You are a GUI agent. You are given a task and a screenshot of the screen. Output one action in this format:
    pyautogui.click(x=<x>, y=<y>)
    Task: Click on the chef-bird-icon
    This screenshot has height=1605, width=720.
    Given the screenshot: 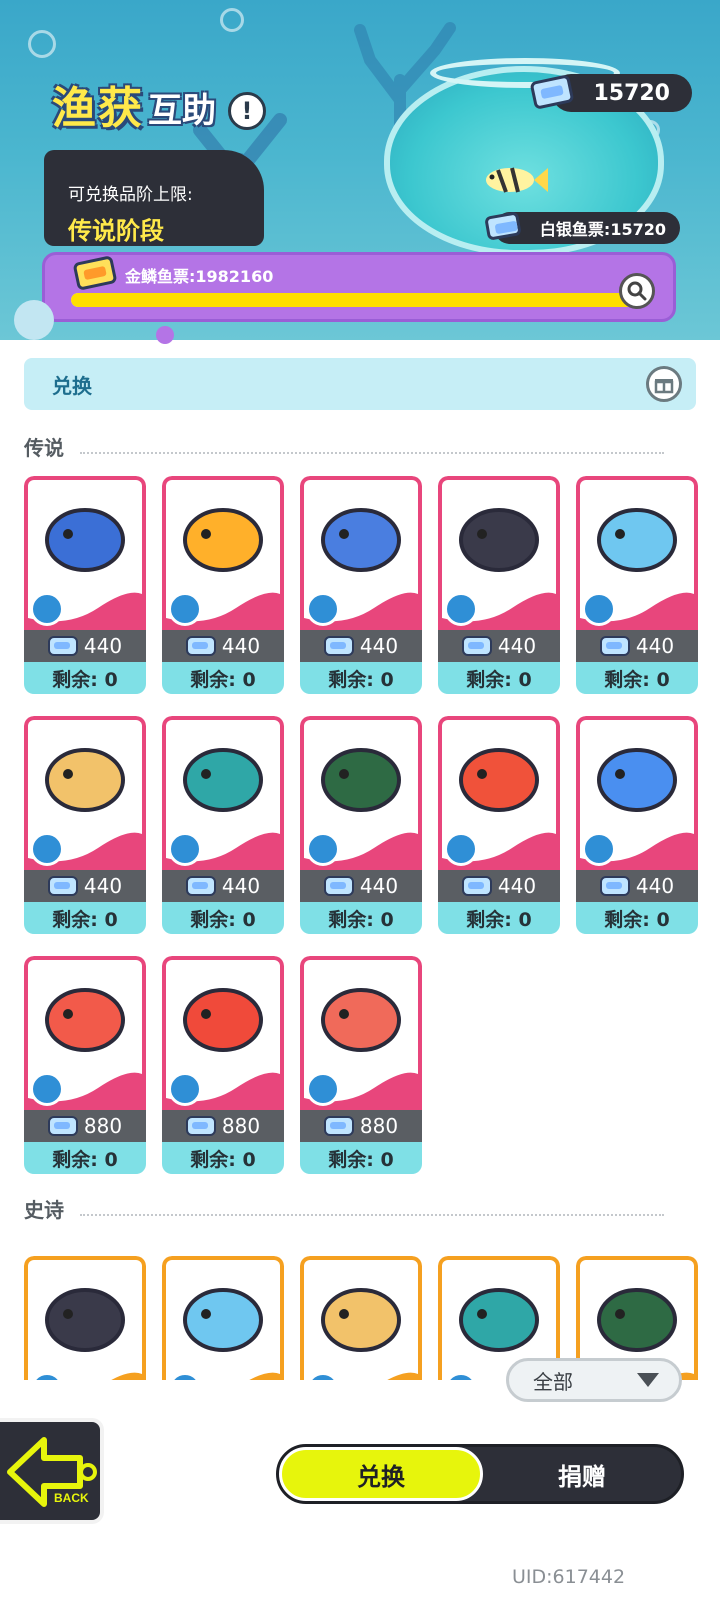 What is the action you would take?
    pyautogui.click(x=361, y=540)
    